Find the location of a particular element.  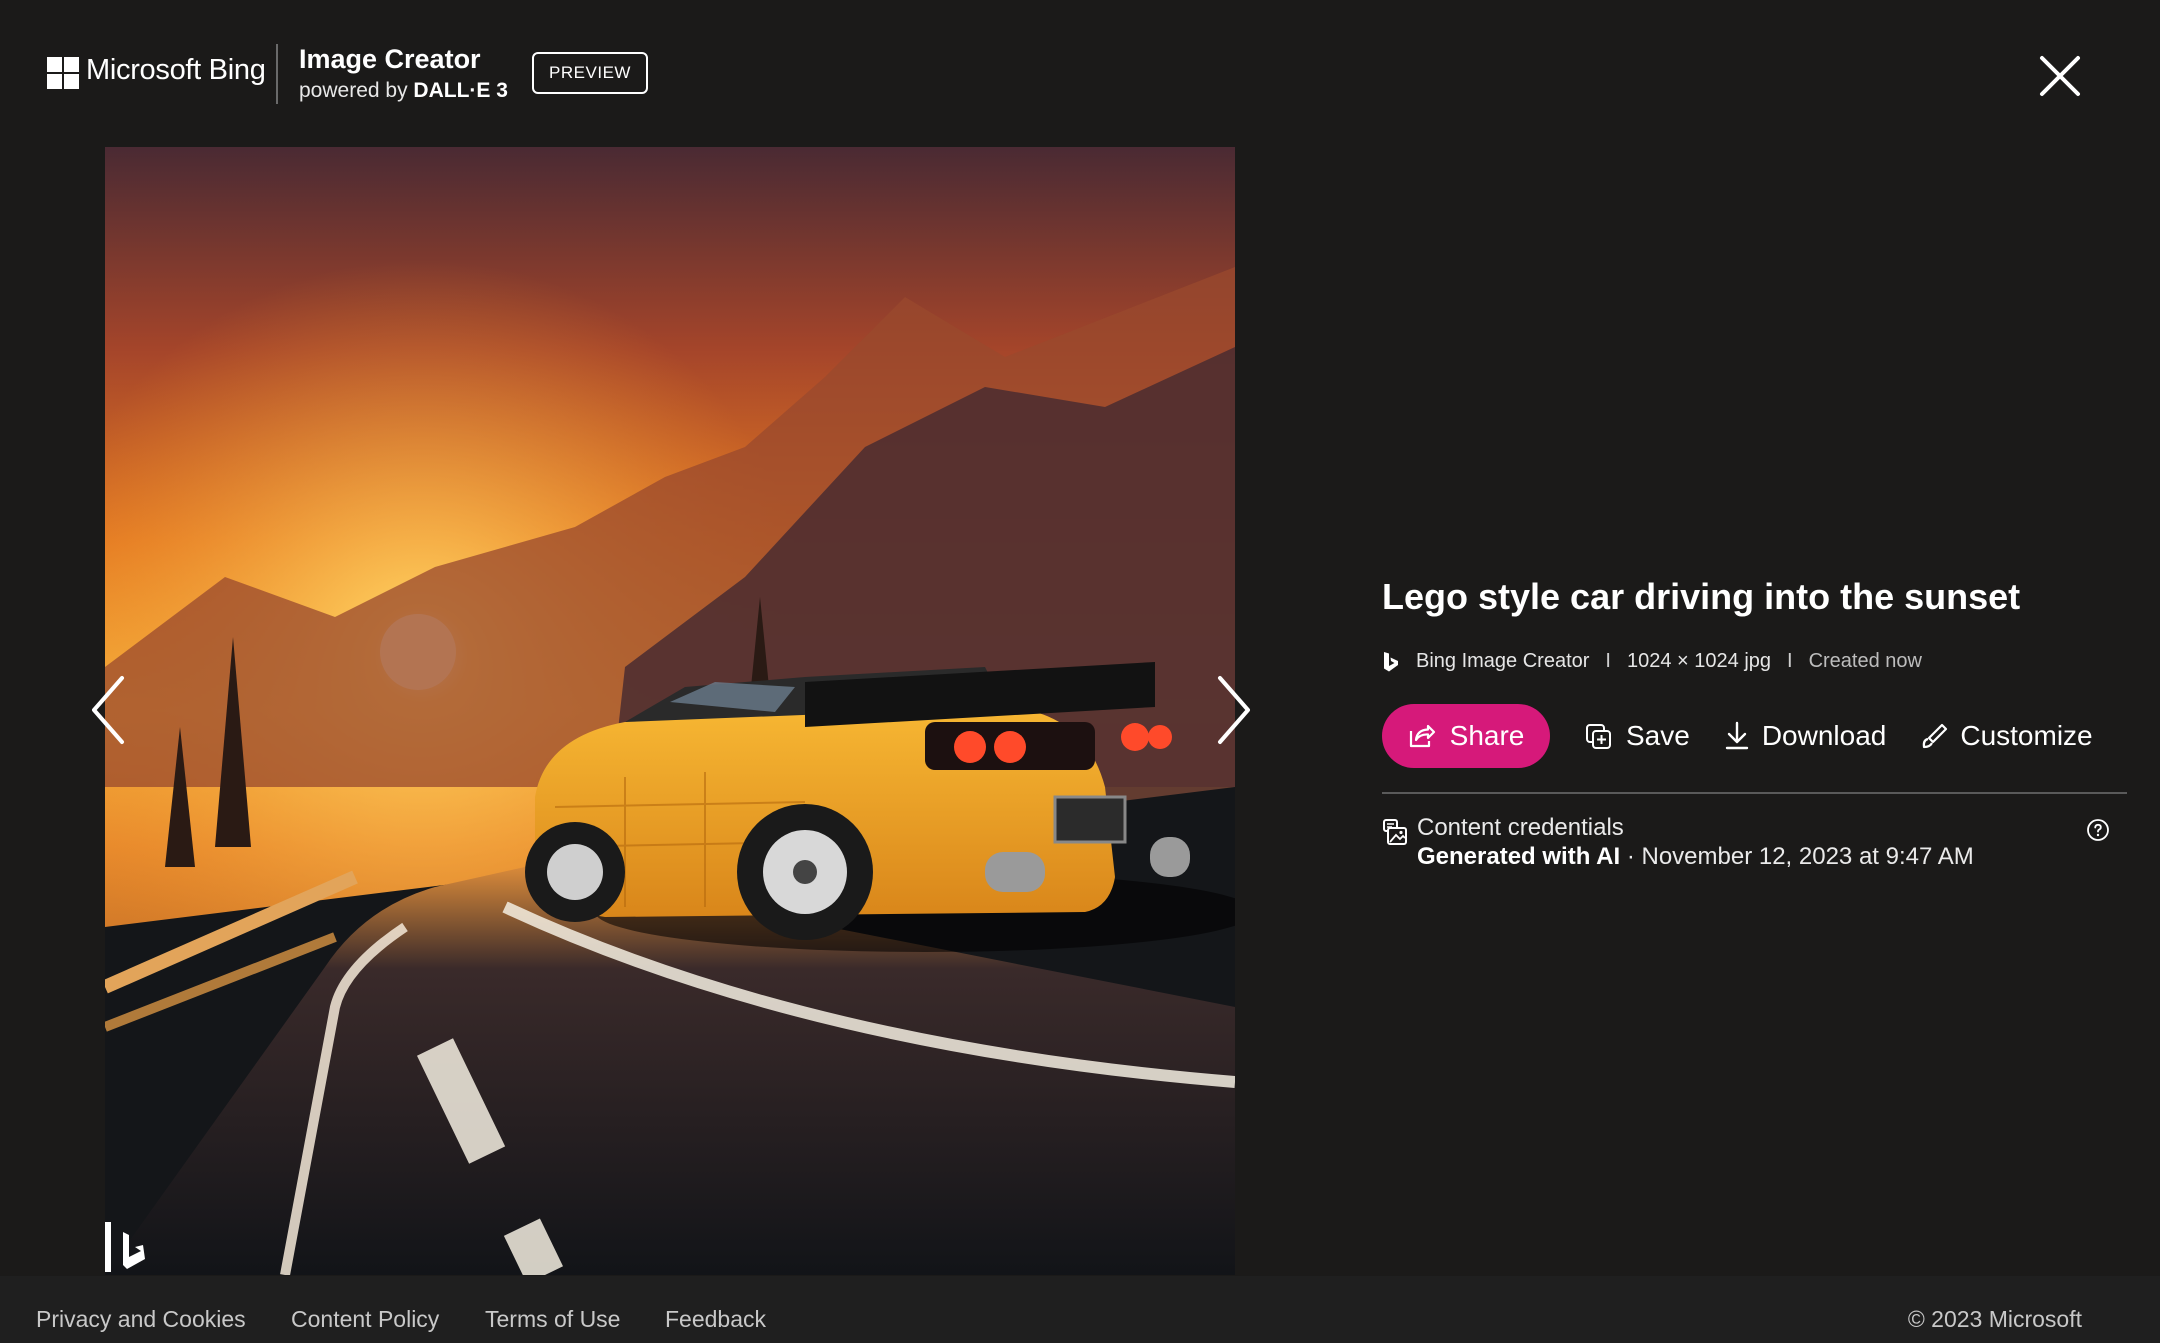

customize-button: Customize is located at coordinates (2006, 736).